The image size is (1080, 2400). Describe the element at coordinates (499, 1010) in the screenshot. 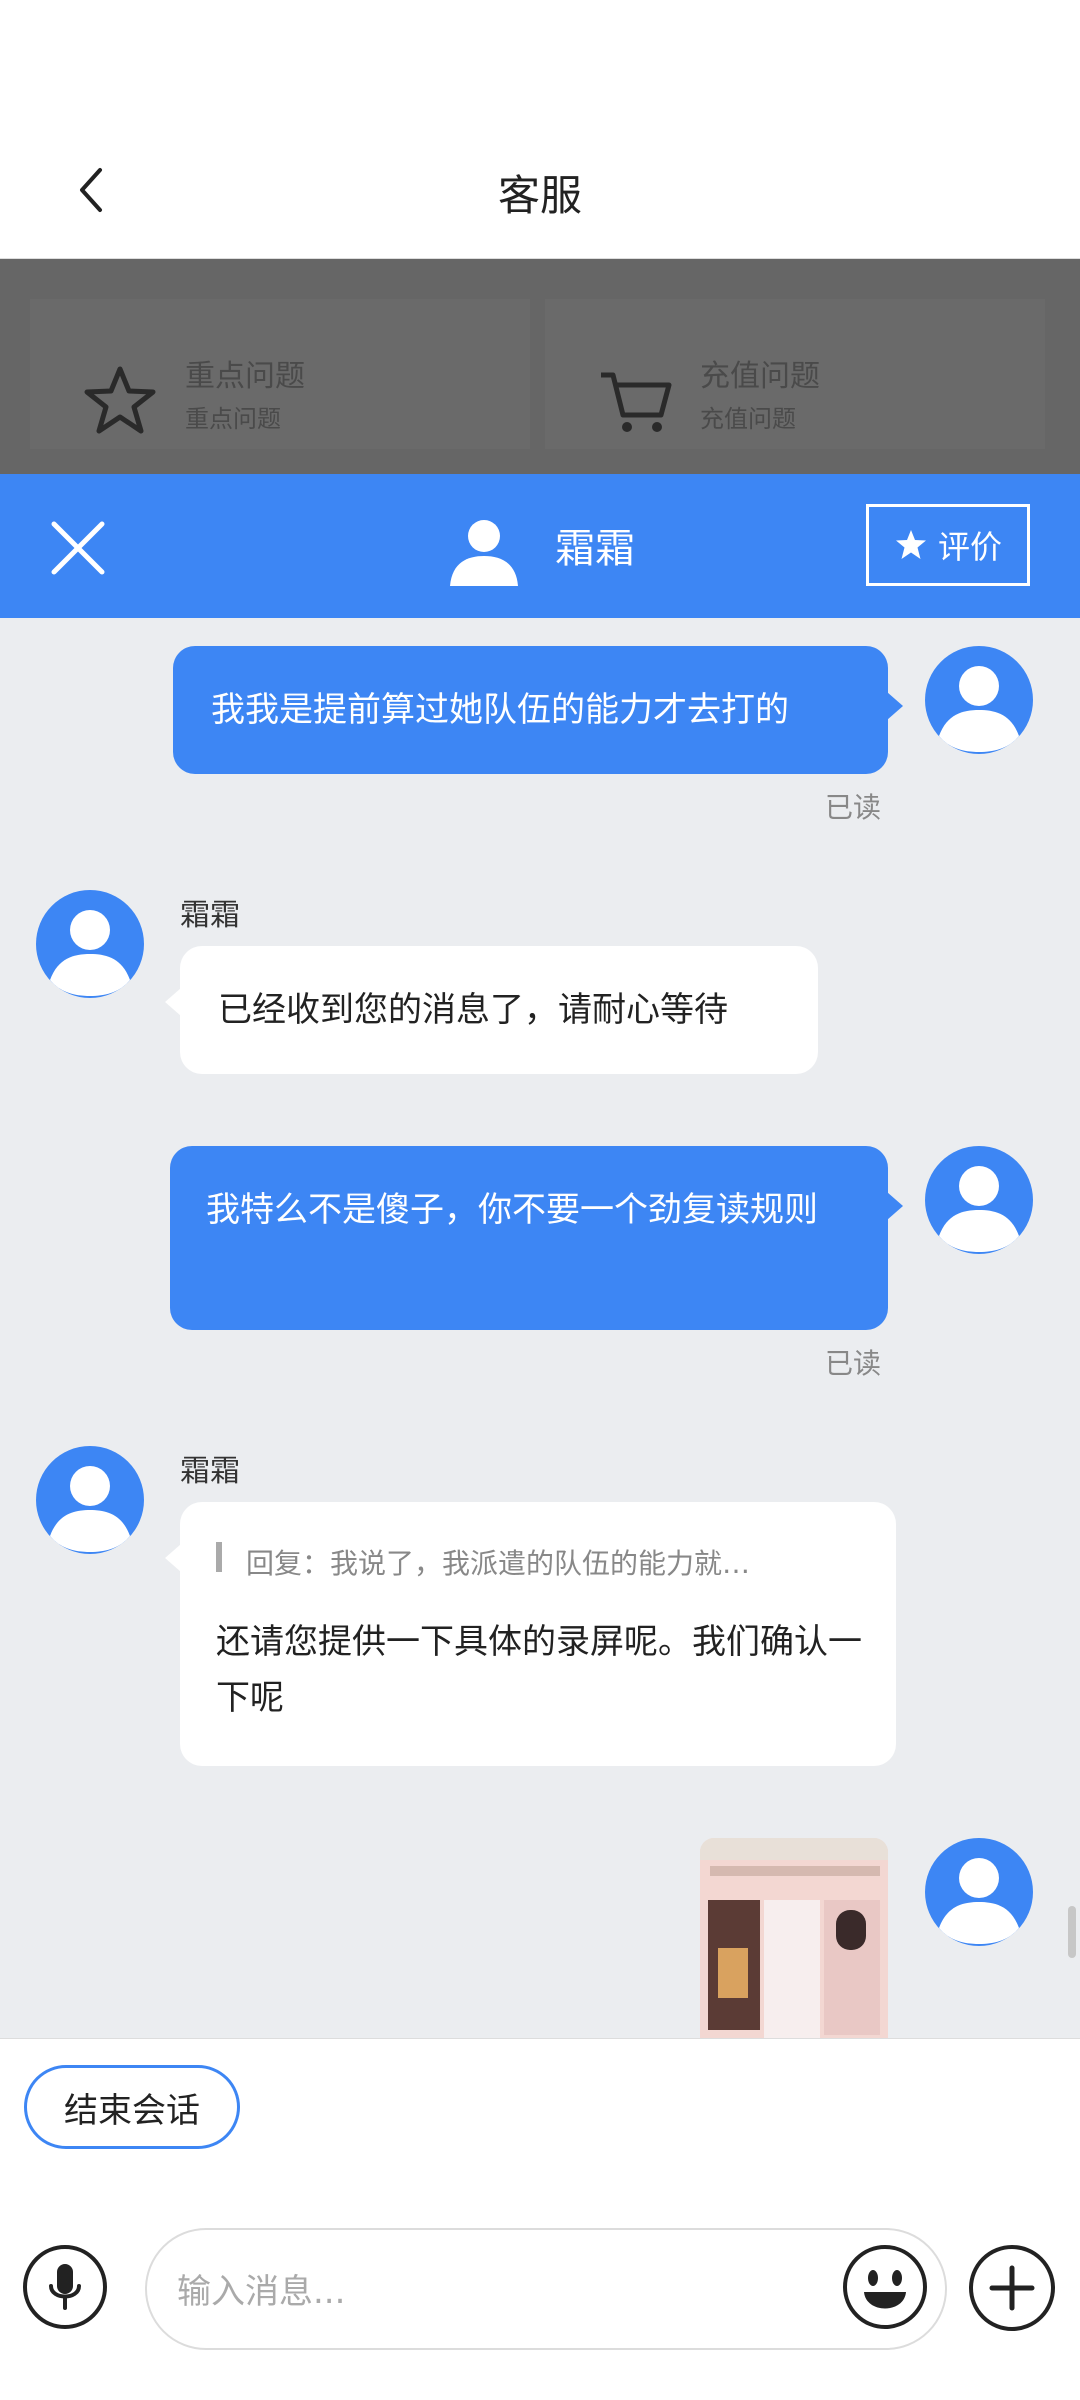

I see `message-bubble-received: 已经收到您的消息了，请耐心等待` at that location.